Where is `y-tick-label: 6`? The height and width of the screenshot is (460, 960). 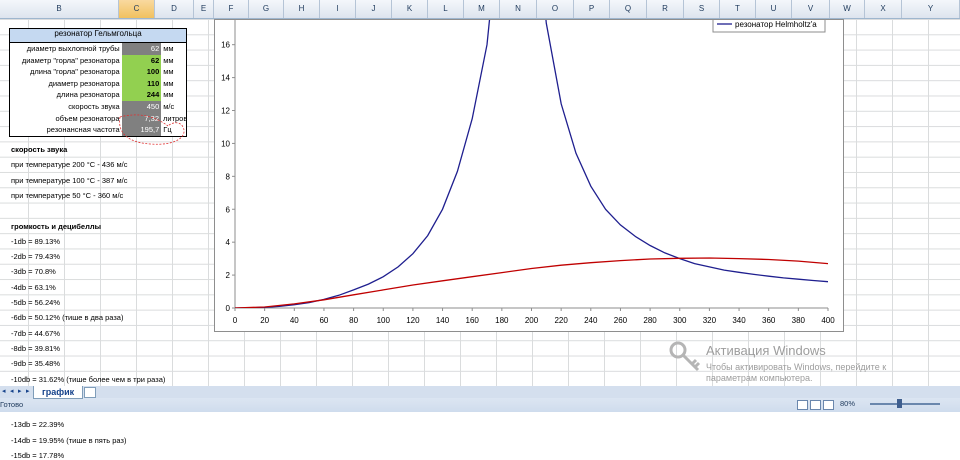
y-tick-label: 6 is located at coordinates (228, 209).